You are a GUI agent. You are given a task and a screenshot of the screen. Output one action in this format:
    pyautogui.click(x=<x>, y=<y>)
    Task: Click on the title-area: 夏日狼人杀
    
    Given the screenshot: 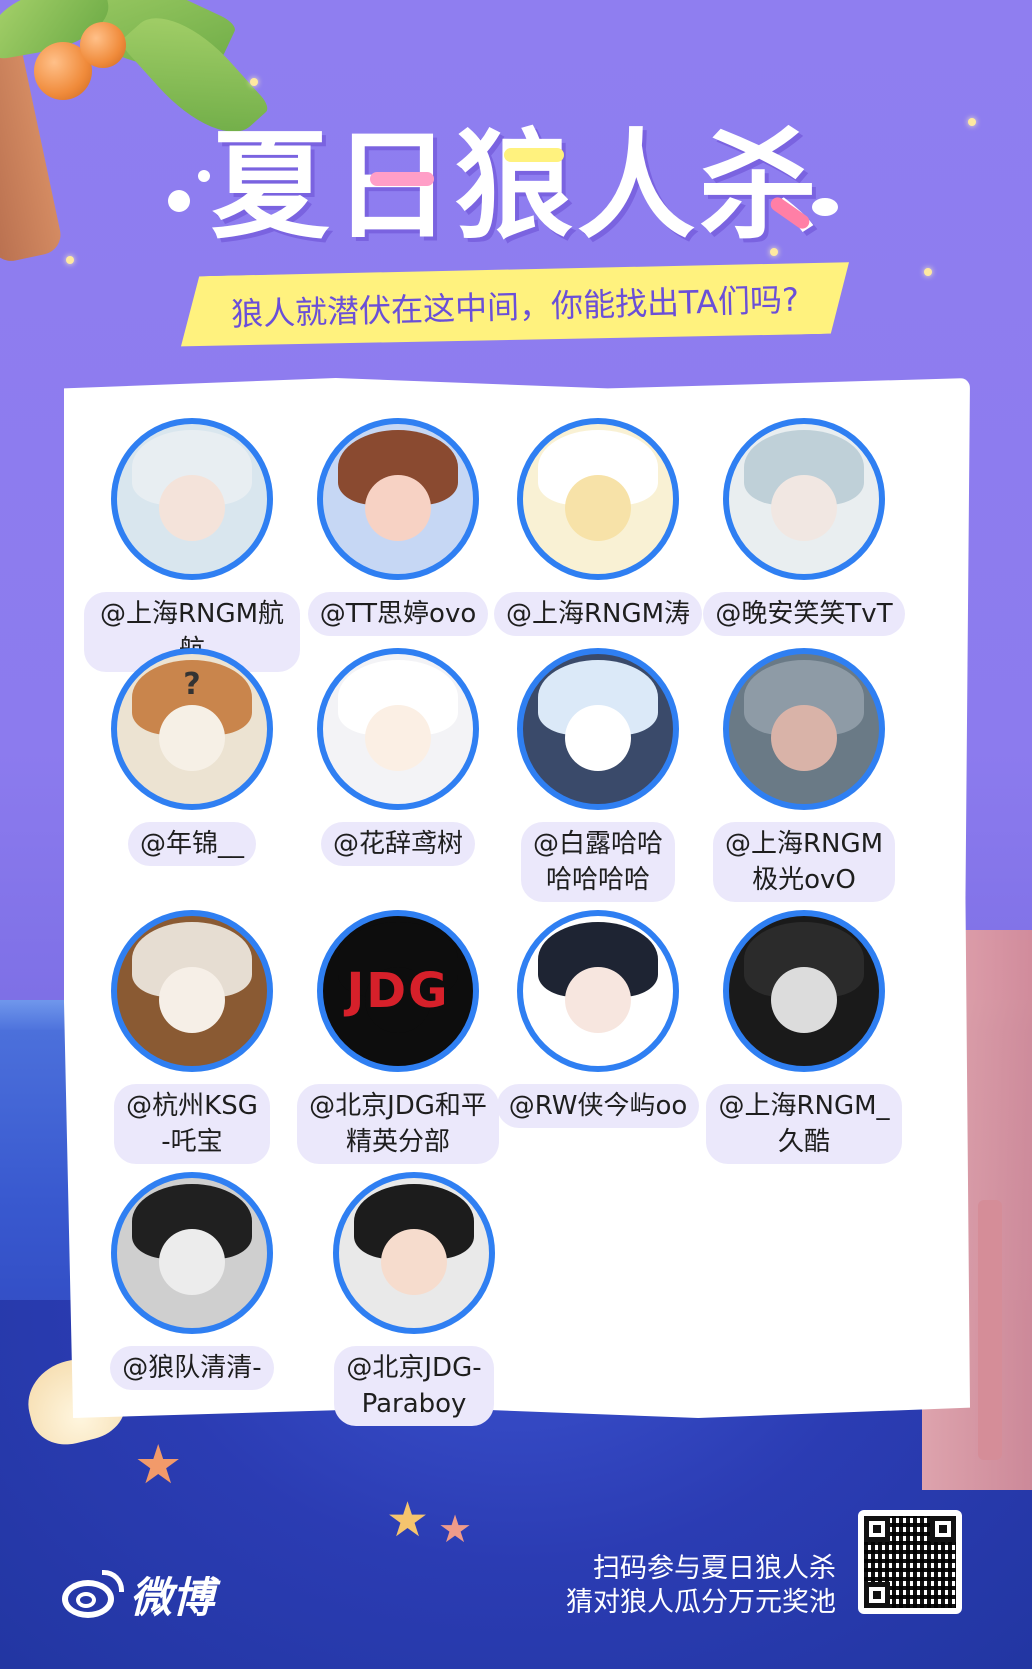 What is the action you would take?
    pyautogui.click(x=516, y=175)
    